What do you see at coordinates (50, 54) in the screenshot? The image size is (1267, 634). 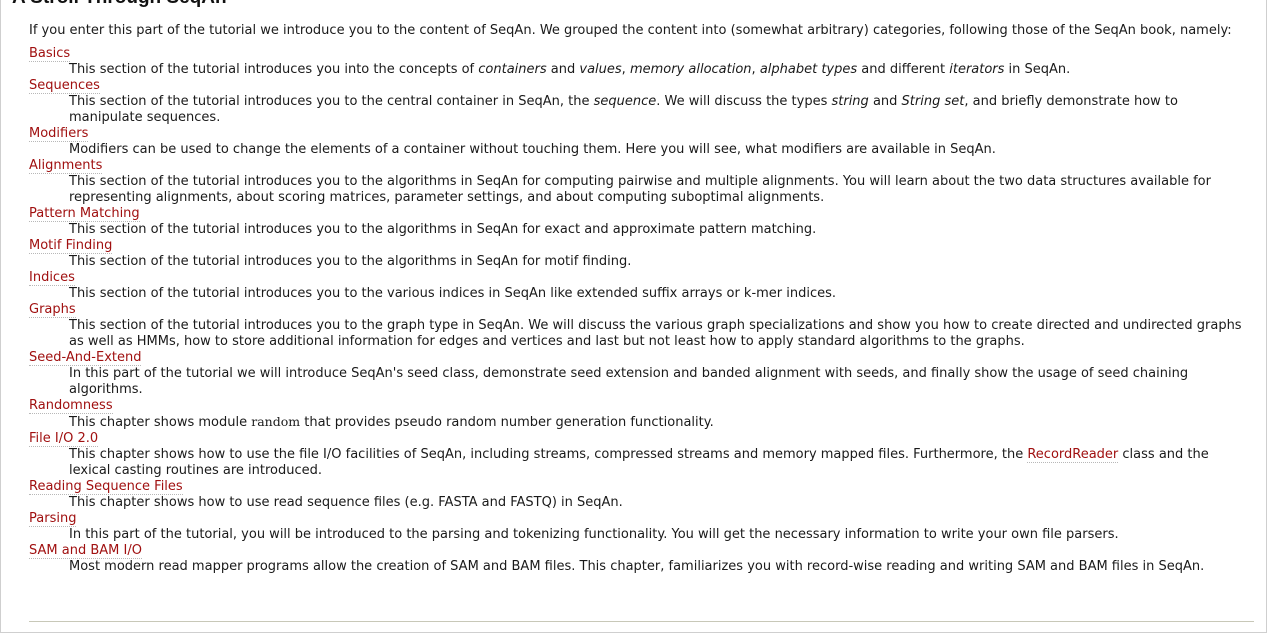 I see `section-link-basics: Basics` at bounding box center [50, 54].